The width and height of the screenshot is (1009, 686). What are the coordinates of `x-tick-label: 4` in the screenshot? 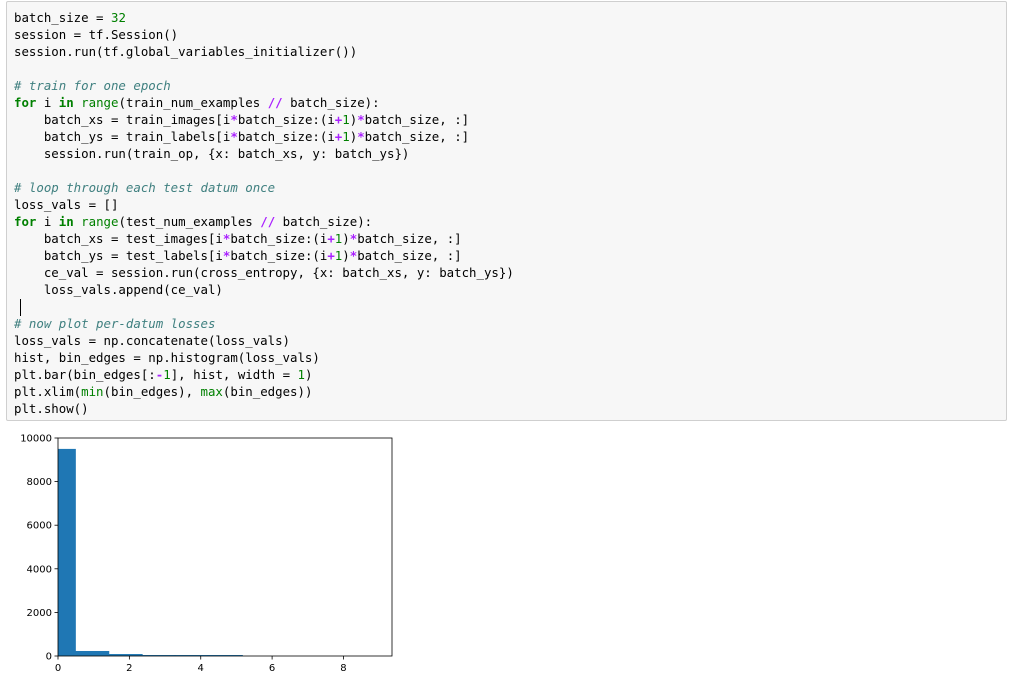 It's located at (201, 668).